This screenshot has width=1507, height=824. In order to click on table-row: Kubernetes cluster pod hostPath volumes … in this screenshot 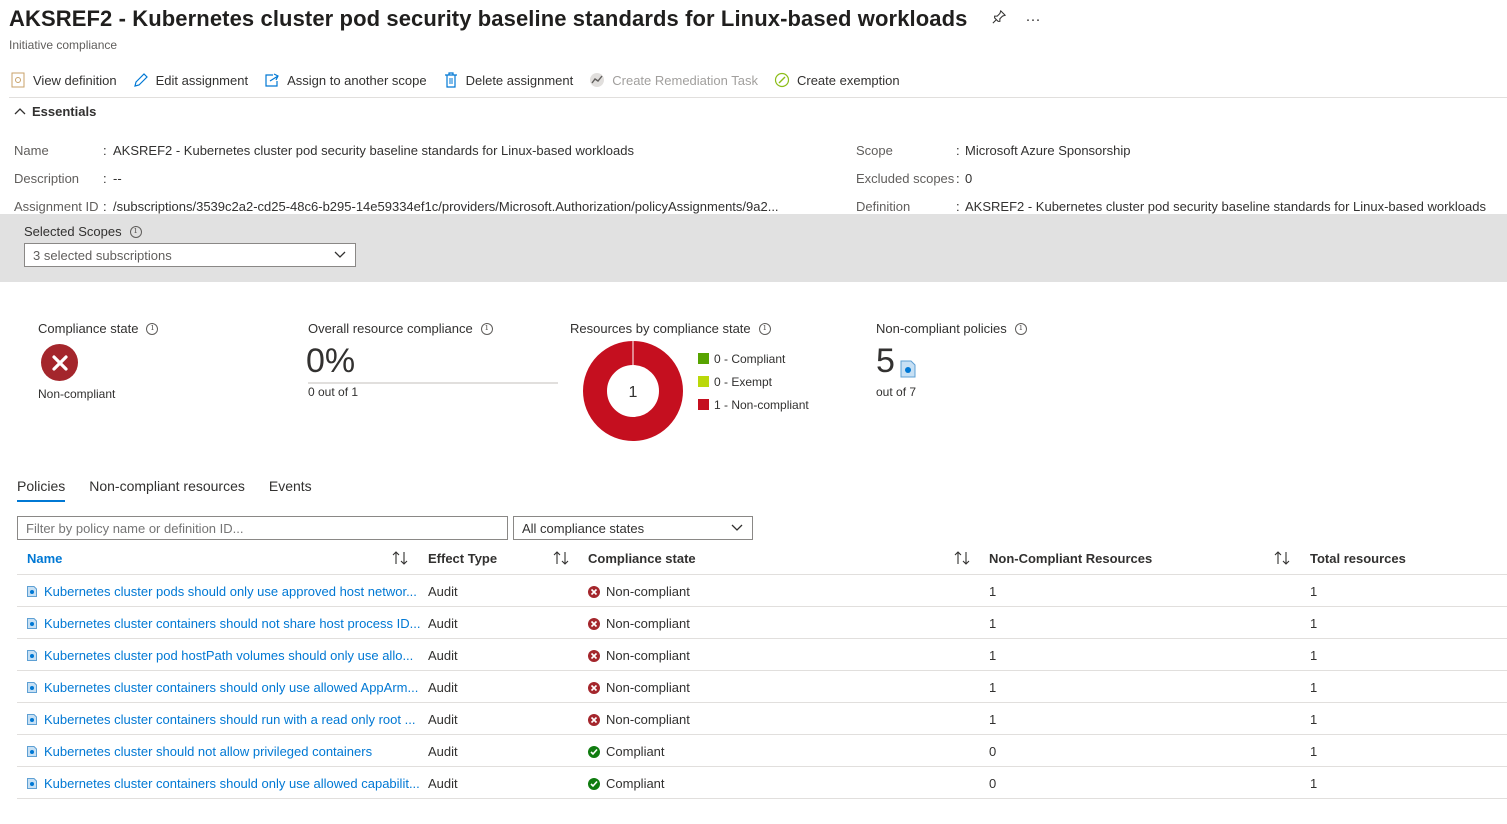, I will do `click(762, 655)`.